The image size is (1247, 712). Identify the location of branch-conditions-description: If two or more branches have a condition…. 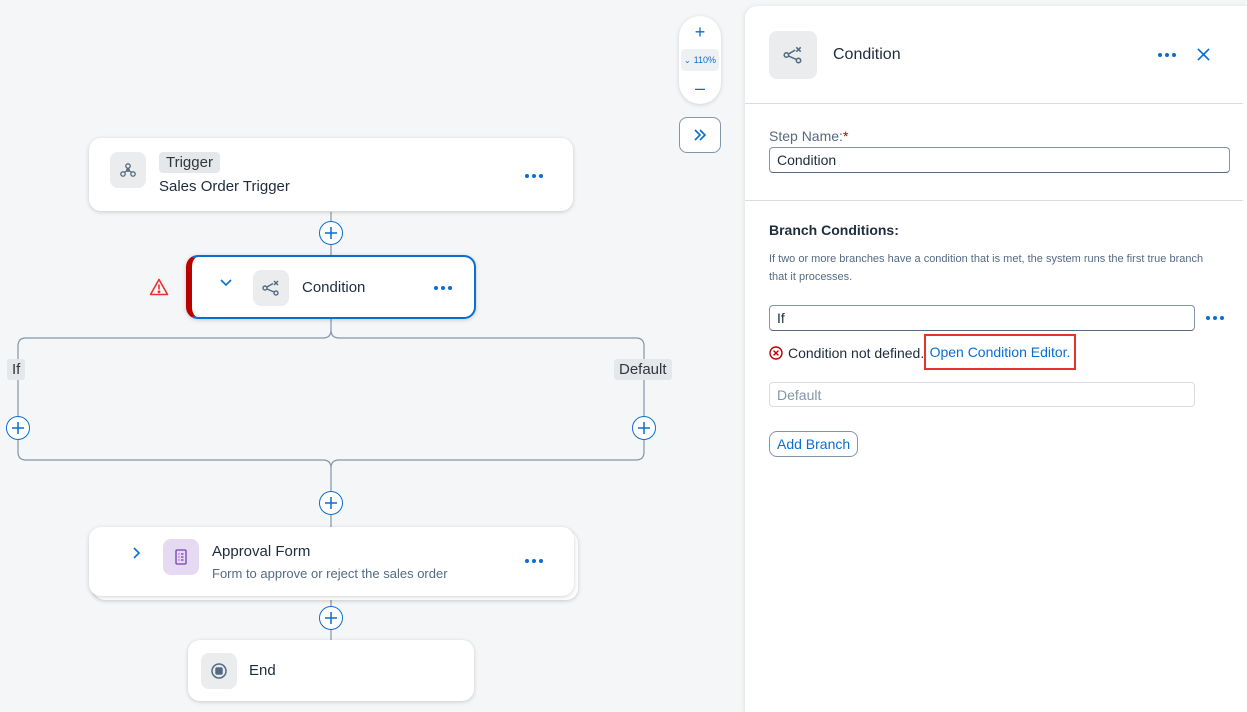
(986, 268).